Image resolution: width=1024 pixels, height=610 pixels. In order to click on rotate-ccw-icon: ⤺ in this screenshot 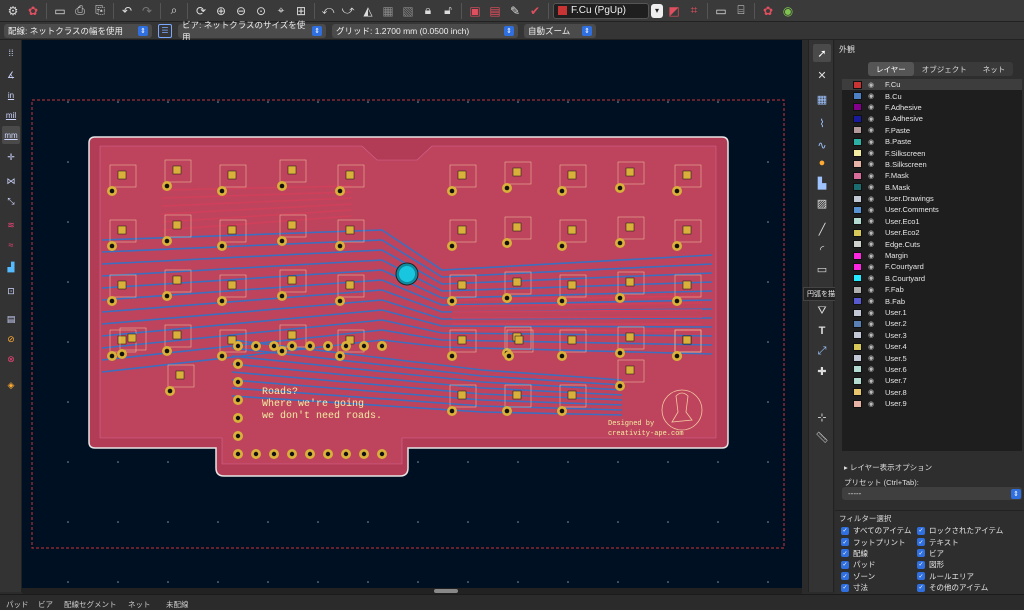, I will do `click(328, 11)`.